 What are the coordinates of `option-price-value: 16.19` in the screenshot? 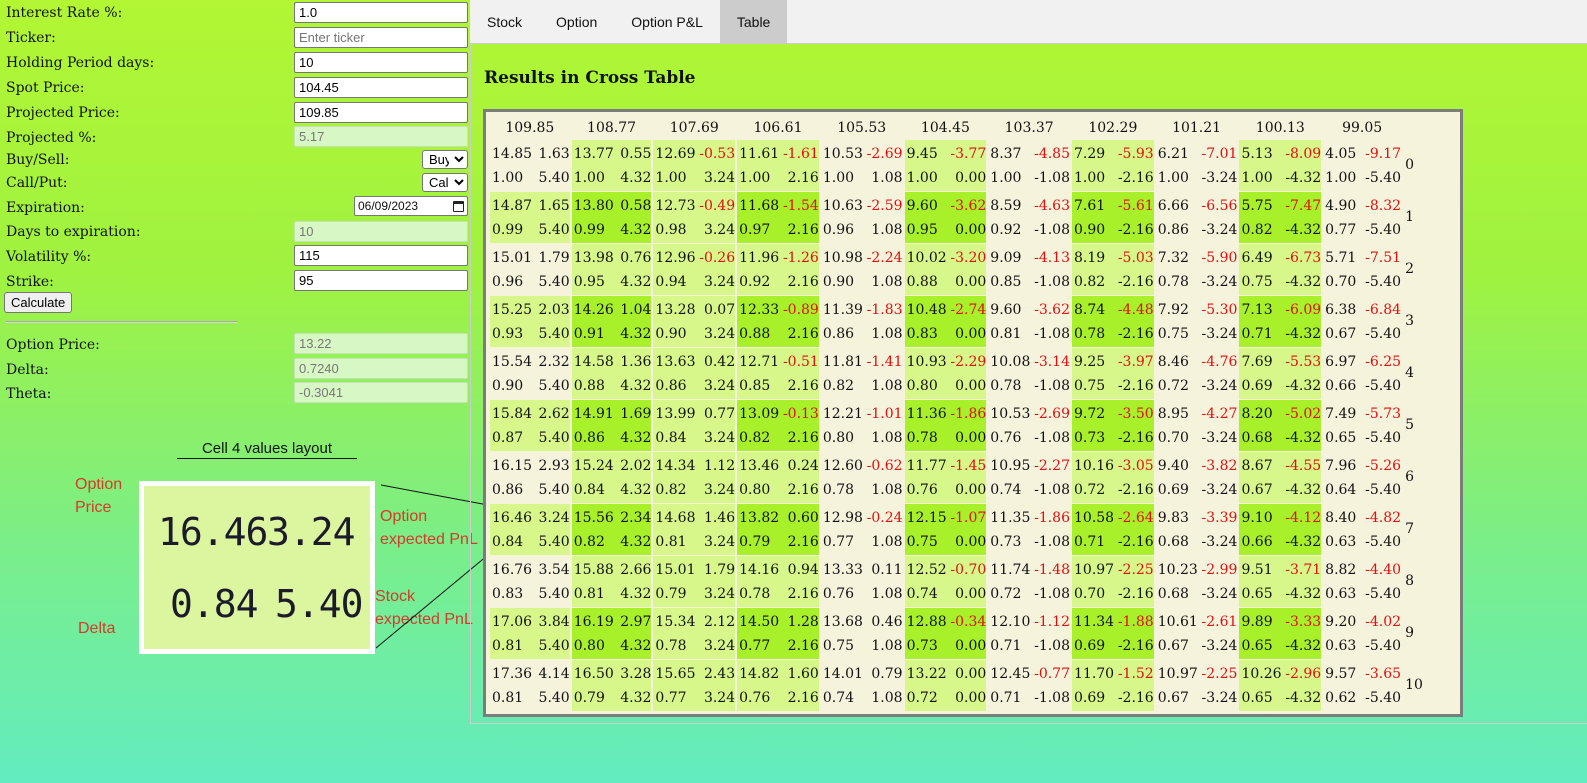 It's located at (593, 621).